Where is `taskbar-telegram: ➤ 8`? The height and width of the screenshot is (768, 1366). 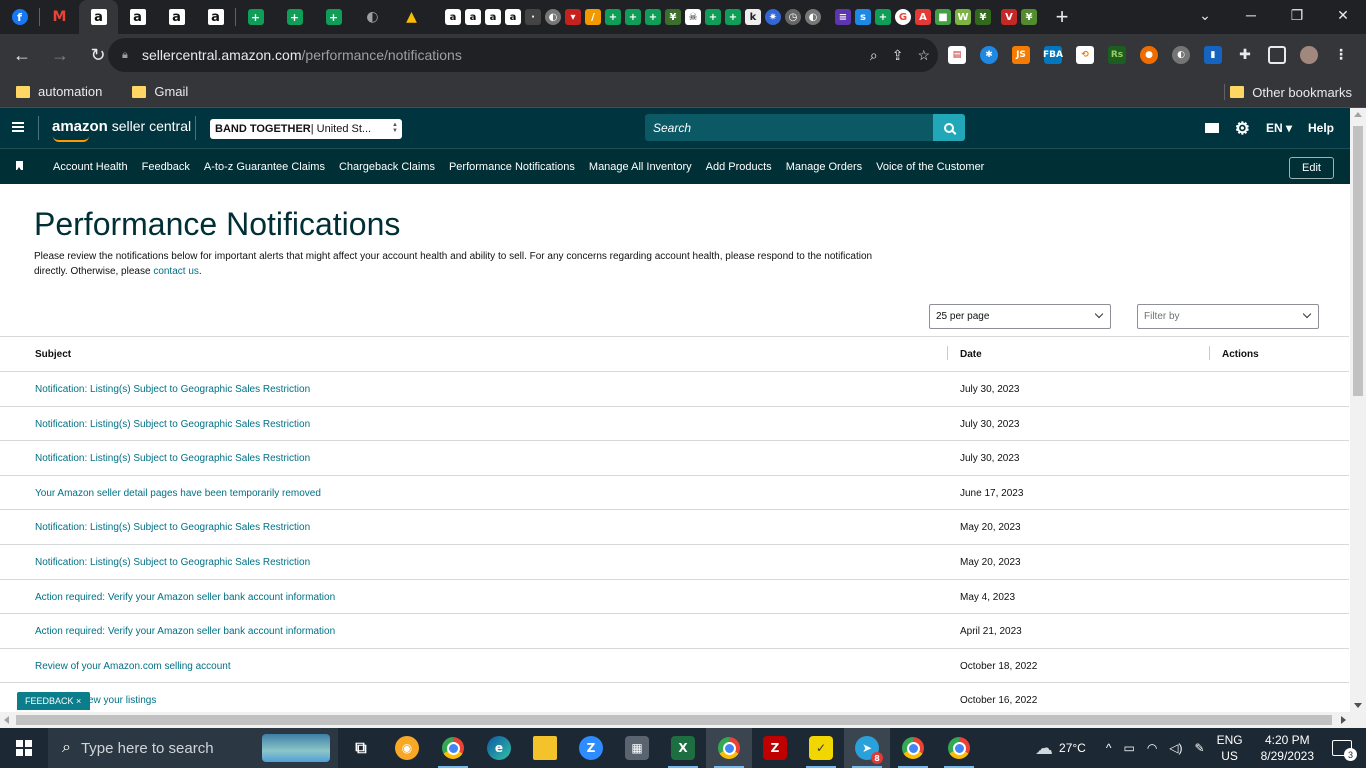 taskbar-telegram: ➤ 8 is located at coordinates (867, 748).